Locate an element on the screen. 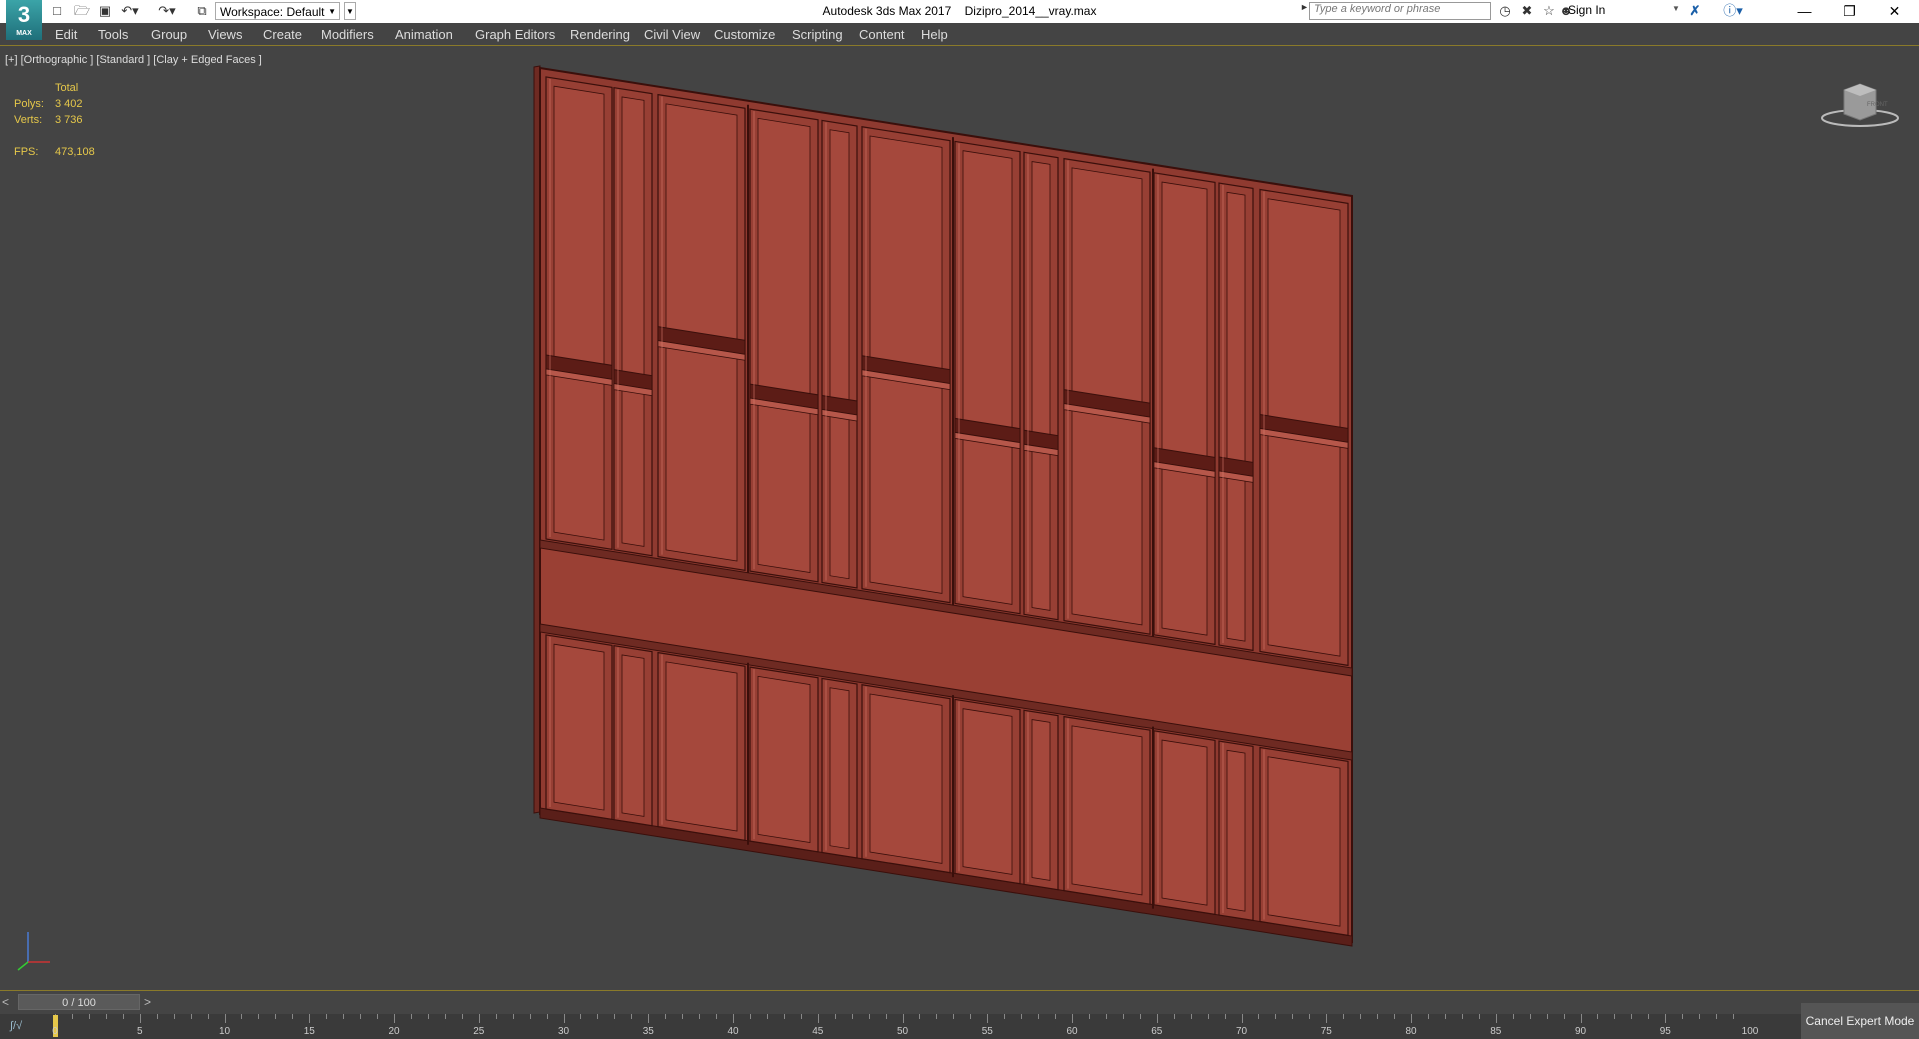 The image size is (1919, 1039). ruler-tick-label: 45 is located at coordinates (818, 1031).